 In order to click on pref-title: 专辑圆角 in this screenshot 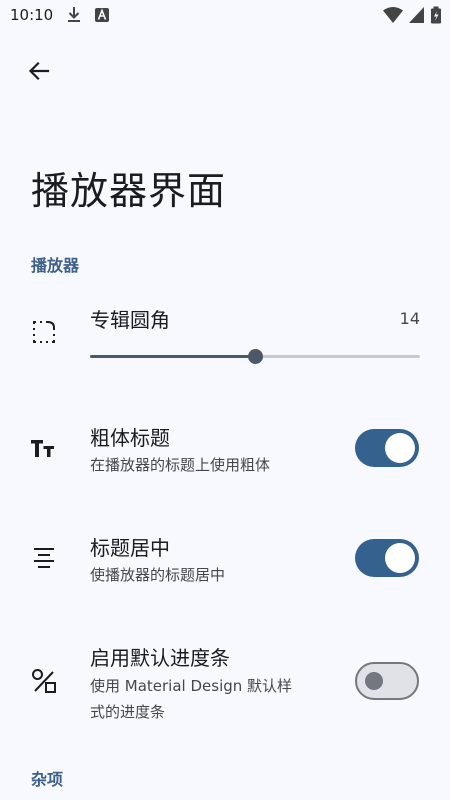, I will do `click(130, 320)`.